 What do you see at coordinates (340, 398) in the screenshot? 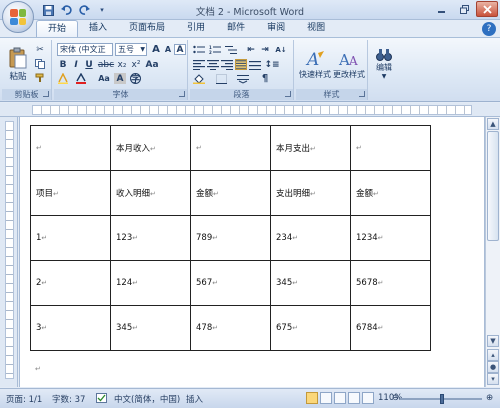
I see `web-layout-icon` at bounding box center [340, 398].